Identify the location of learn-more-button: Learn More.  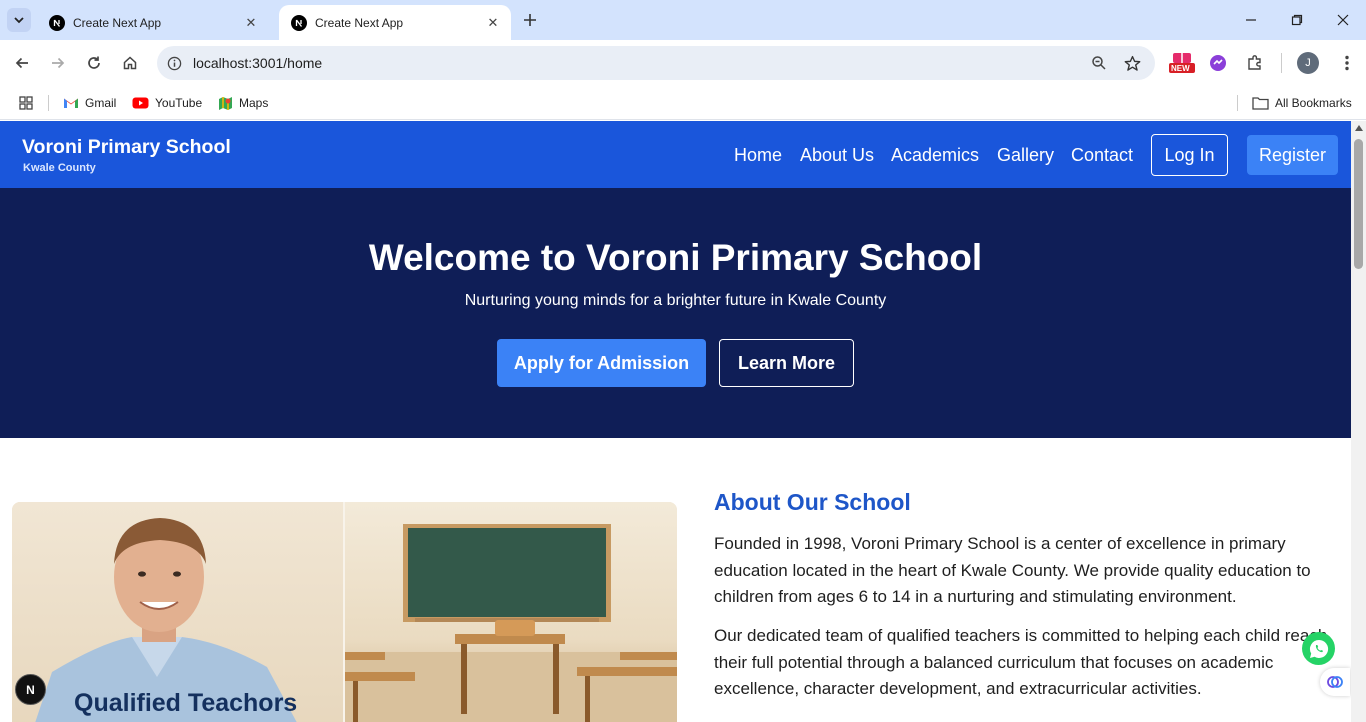
(786, 363).